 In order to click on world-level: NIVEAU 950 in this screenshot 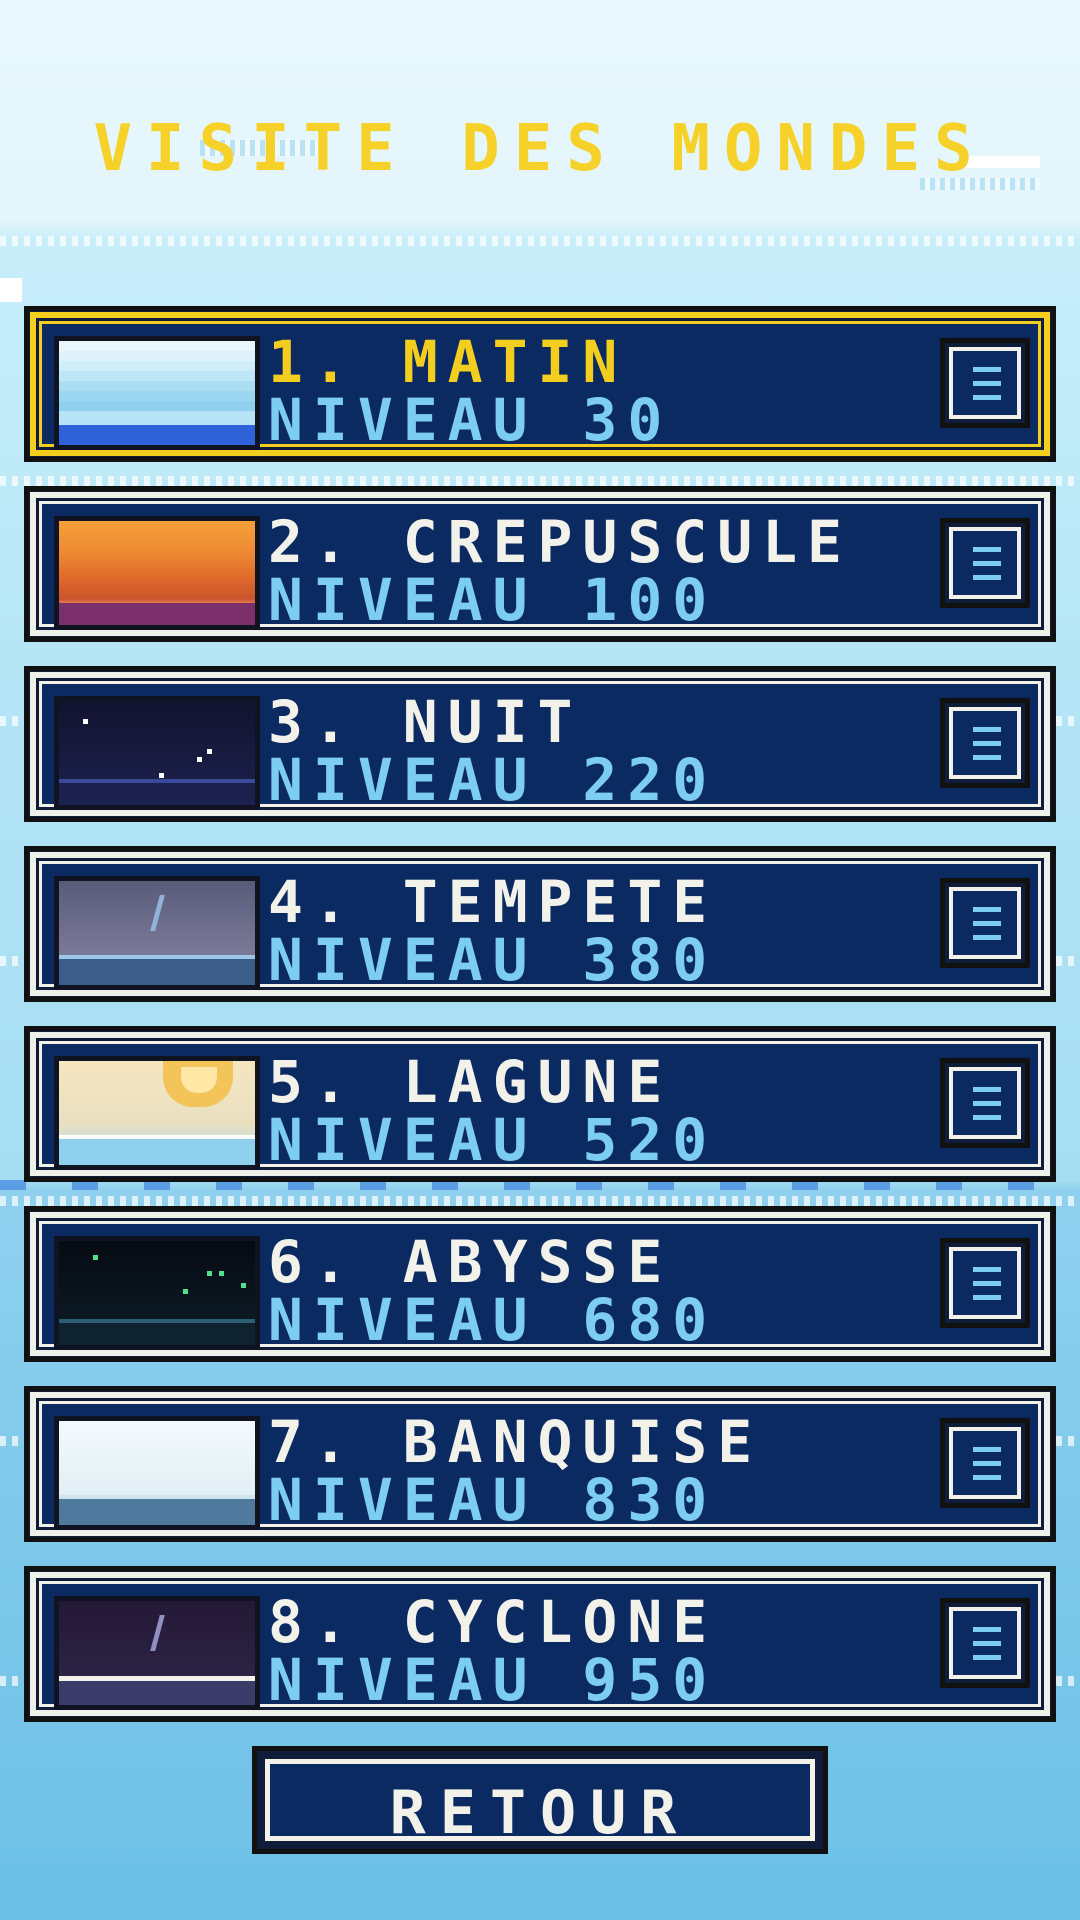, I will do `click(493, 1680)`.